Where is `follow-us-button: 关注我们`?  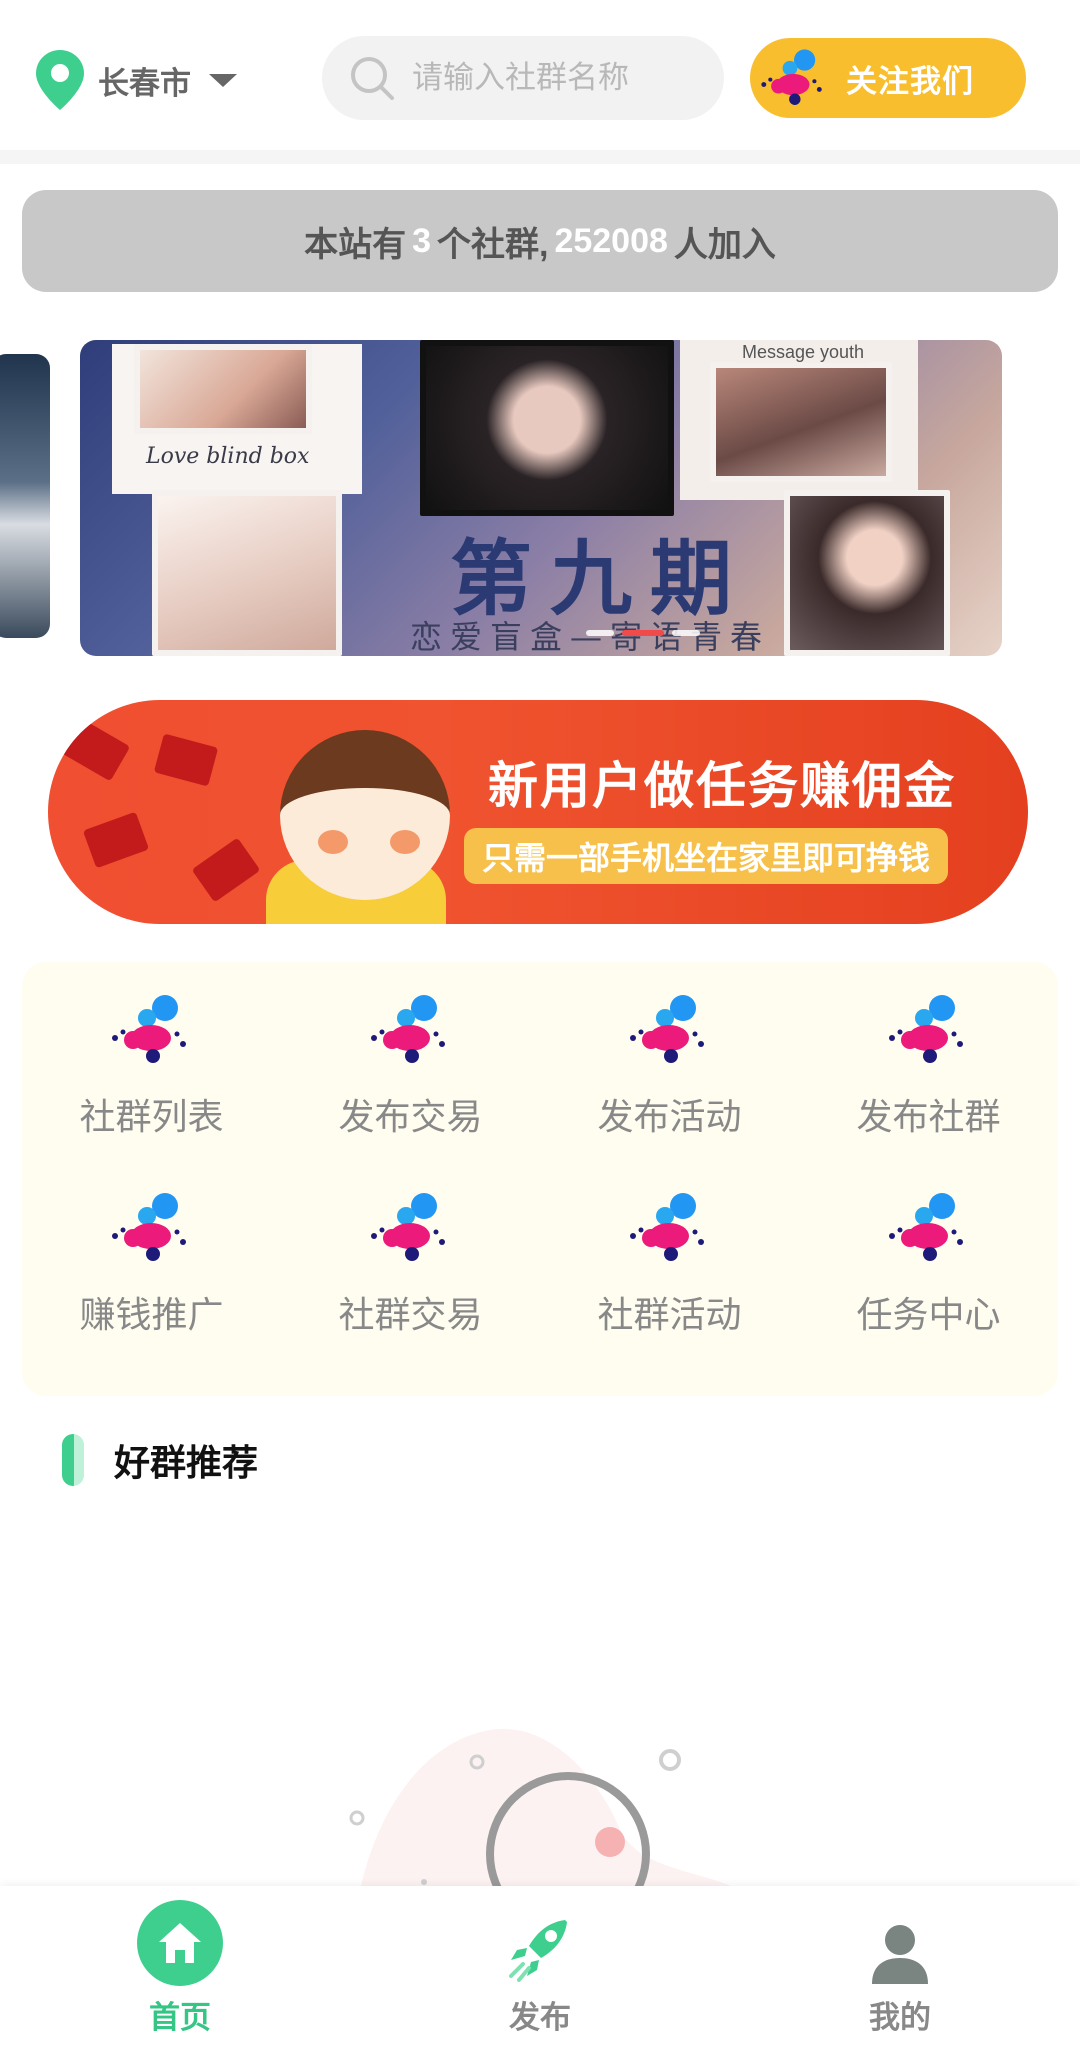
follow-us-button: 关注我们 is located at coordinates (888, 78).